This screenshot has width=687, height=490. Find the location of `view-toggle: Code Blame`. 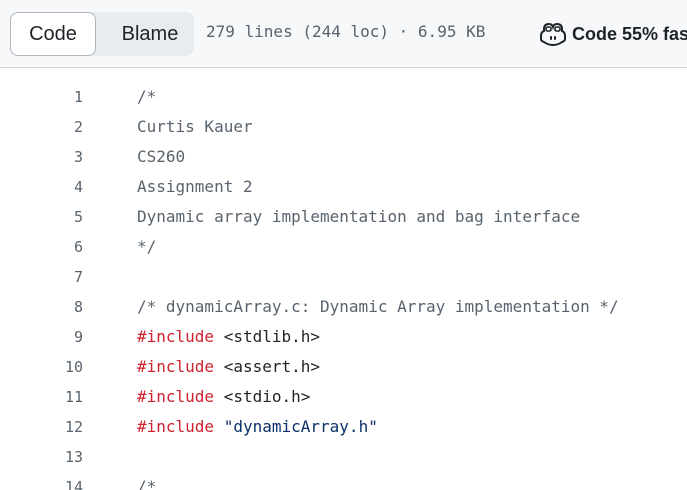

view-toggle: Code Blame is located at coordinates (102, 34).